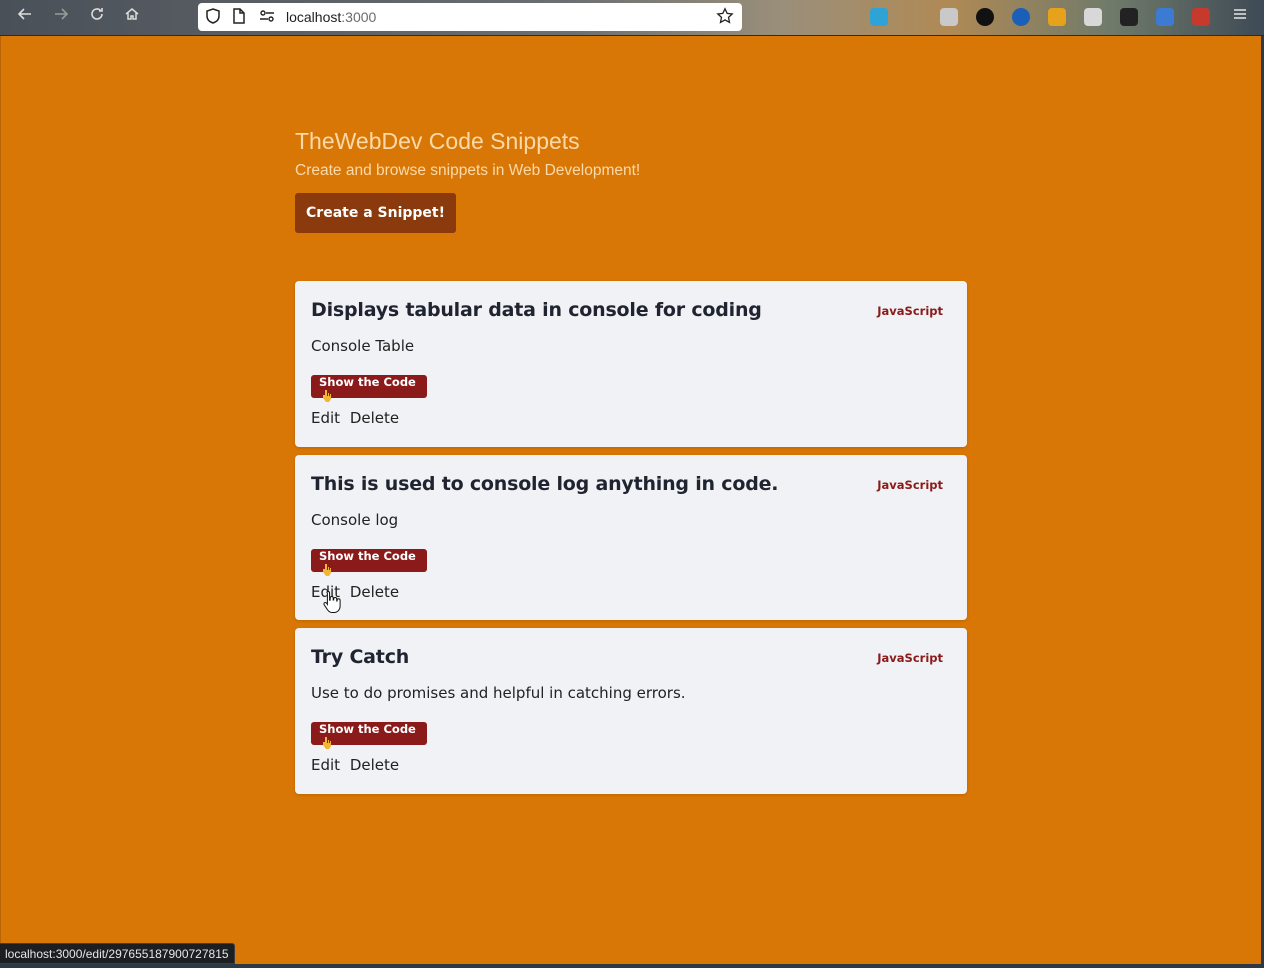 This screenshot has height=968, width=1264. Describe the element at coordinates (949, 17) in the screenshot. I see `reader-view-icon` at that location.